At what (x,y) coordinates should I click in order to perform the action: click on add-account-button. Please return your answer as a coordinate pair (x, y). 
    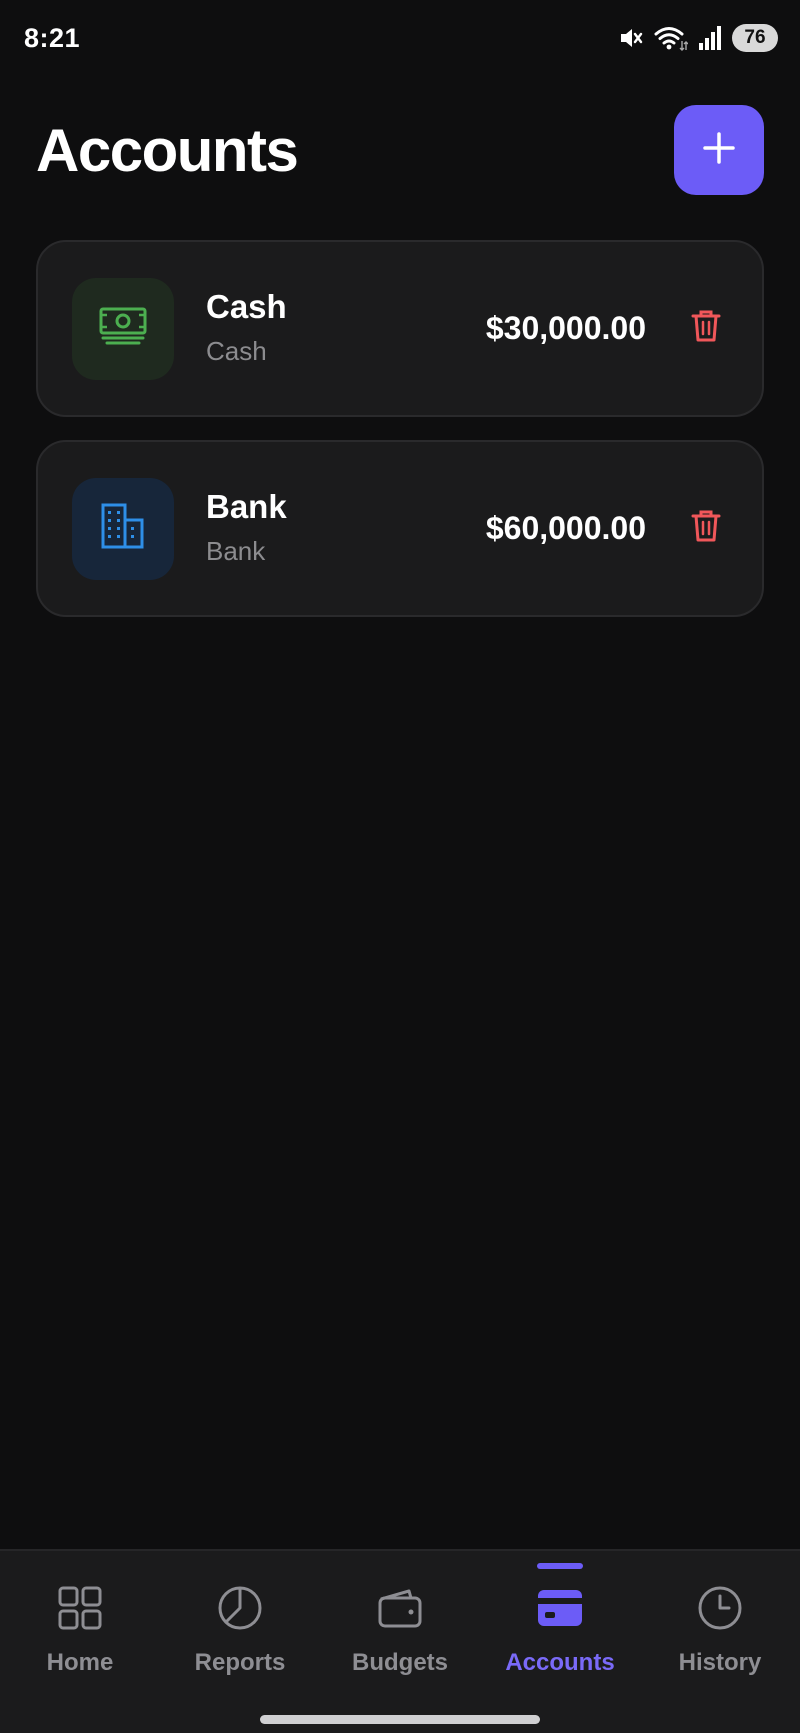
    Looking at the image, I should click on (719, 150).